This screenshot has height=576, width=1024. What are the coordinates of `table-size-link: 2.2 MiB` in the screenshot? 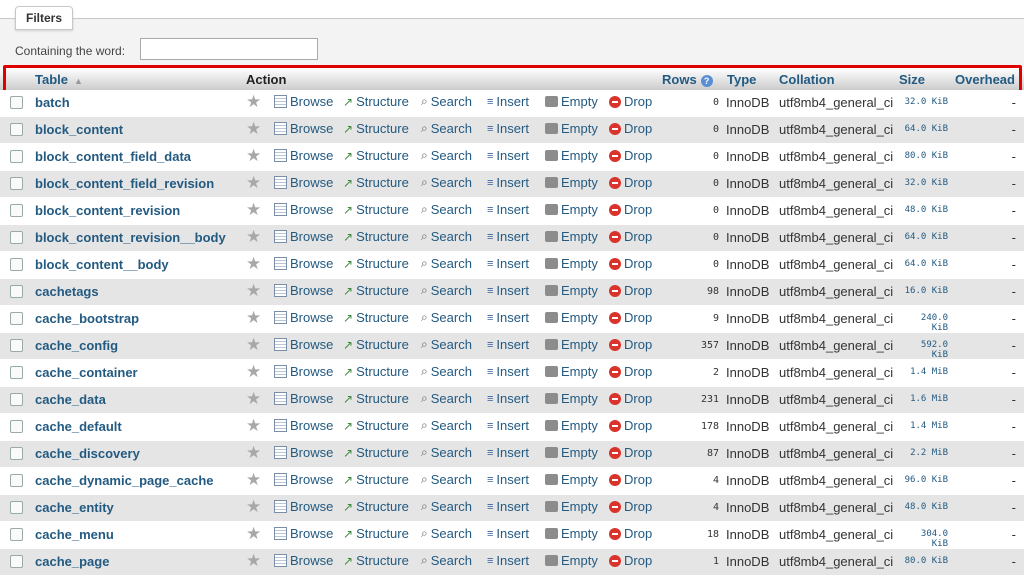 It's located at (924, 453).